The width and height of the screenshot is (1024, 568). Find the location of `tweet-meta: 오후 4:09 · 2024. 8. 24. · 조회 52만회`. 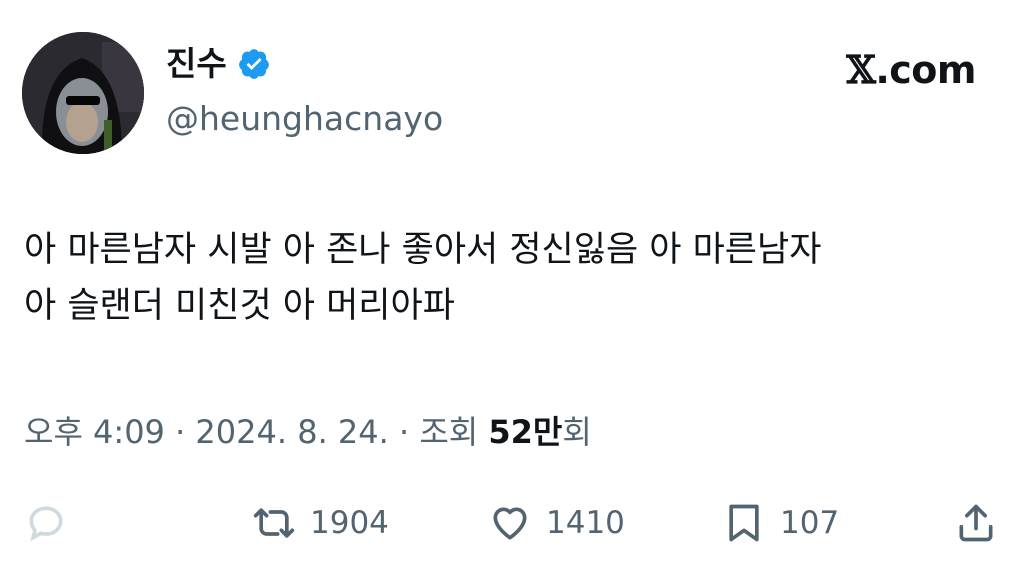

tweet-meta: 오후 4:09 · 2024. 8. 24. · 조회 52만회 is located at coordinates (308, 432).